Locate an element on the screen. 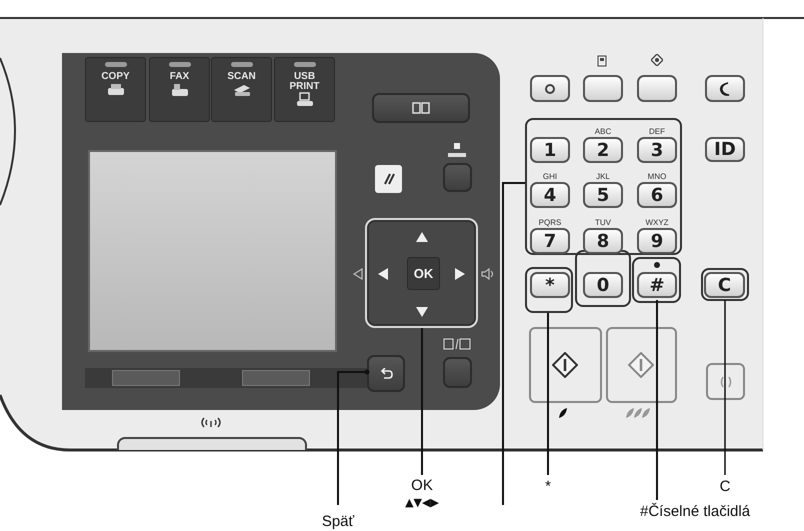 The image size is (804, 531). number-key: 0 is located at coordinates (603, 285).